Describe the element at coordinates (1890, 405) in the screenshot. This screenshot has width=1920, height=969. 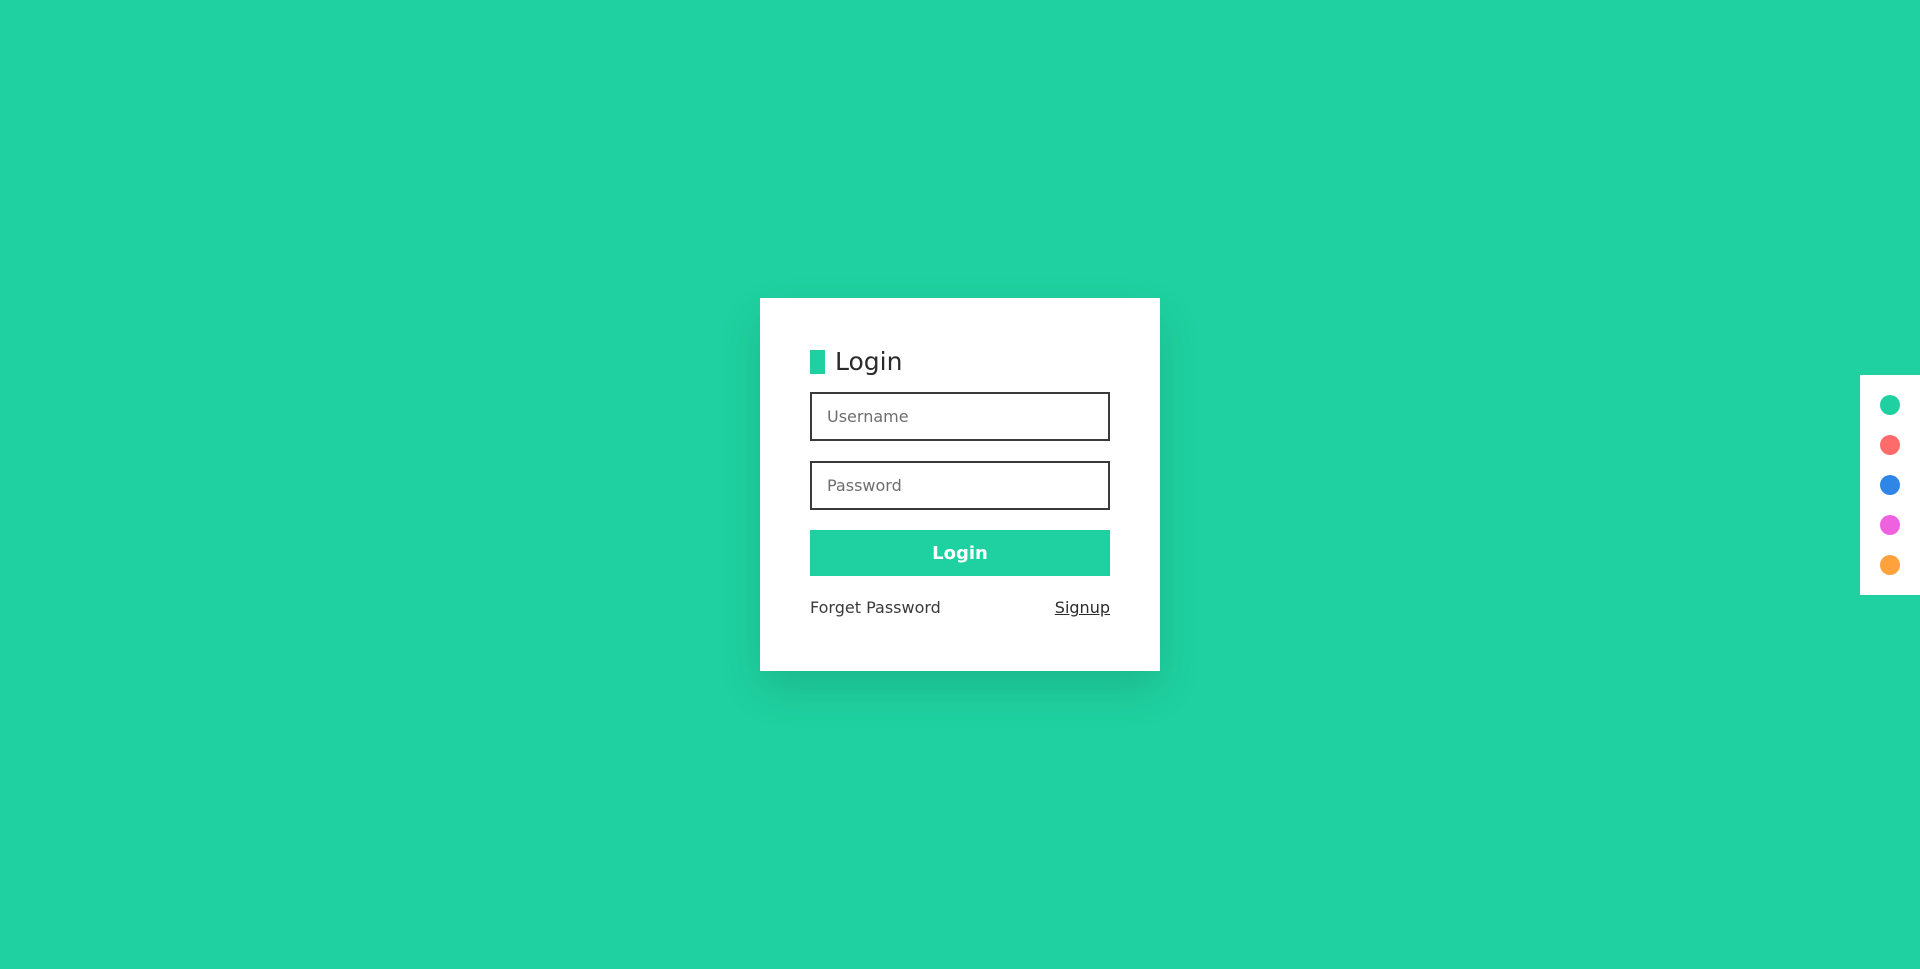
I see `theme-swatch-green` at that location.